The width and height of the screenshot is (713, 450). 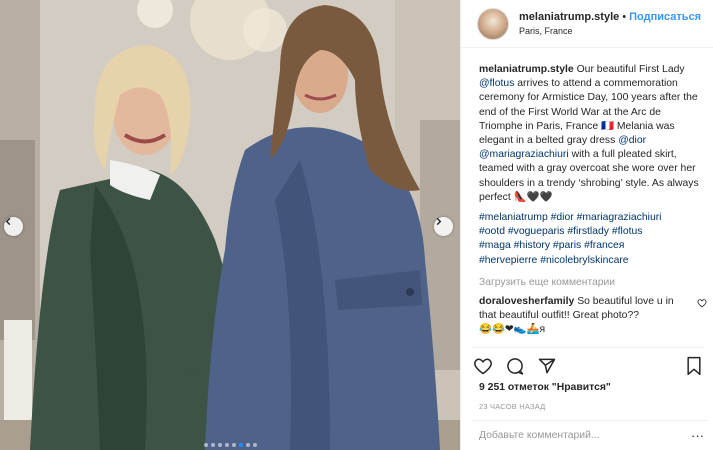 I want to click on add-comment-bar: ···, so click(x=590, y=435).